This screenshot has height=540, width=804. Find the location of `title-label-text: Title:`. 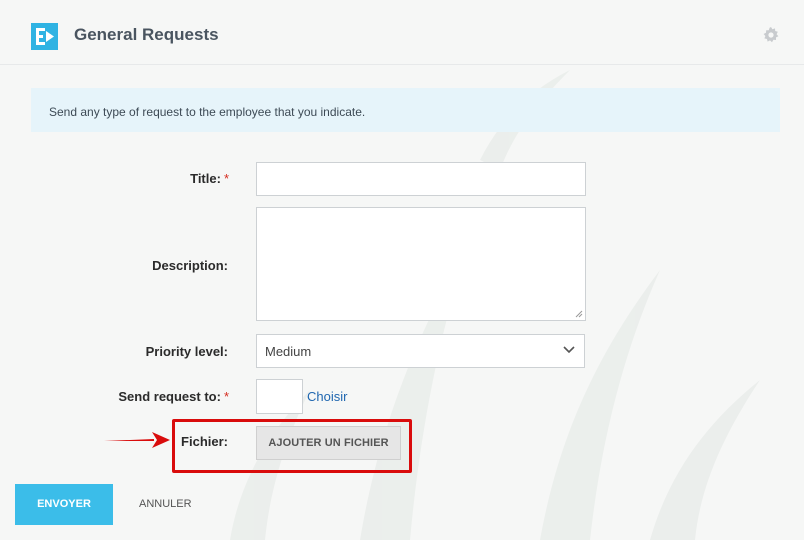

title-label-text: Title: is located at coordinates (205, 178).